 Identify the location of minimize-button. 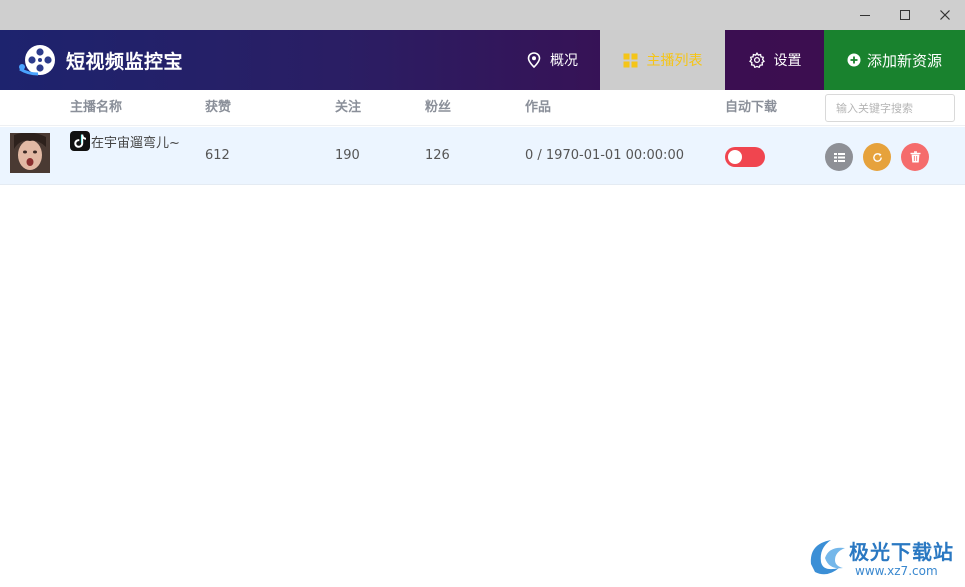
(865, 15).